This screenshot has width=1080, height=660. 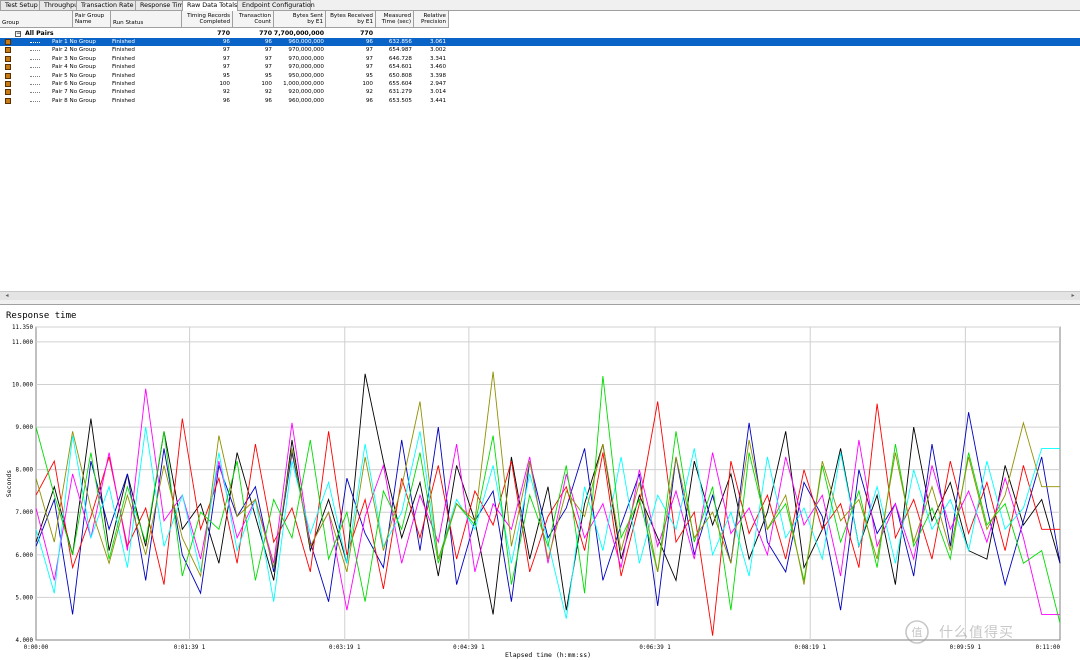 I want to click on x-tick-label: 0:00:00, so click(x=36, y=648).